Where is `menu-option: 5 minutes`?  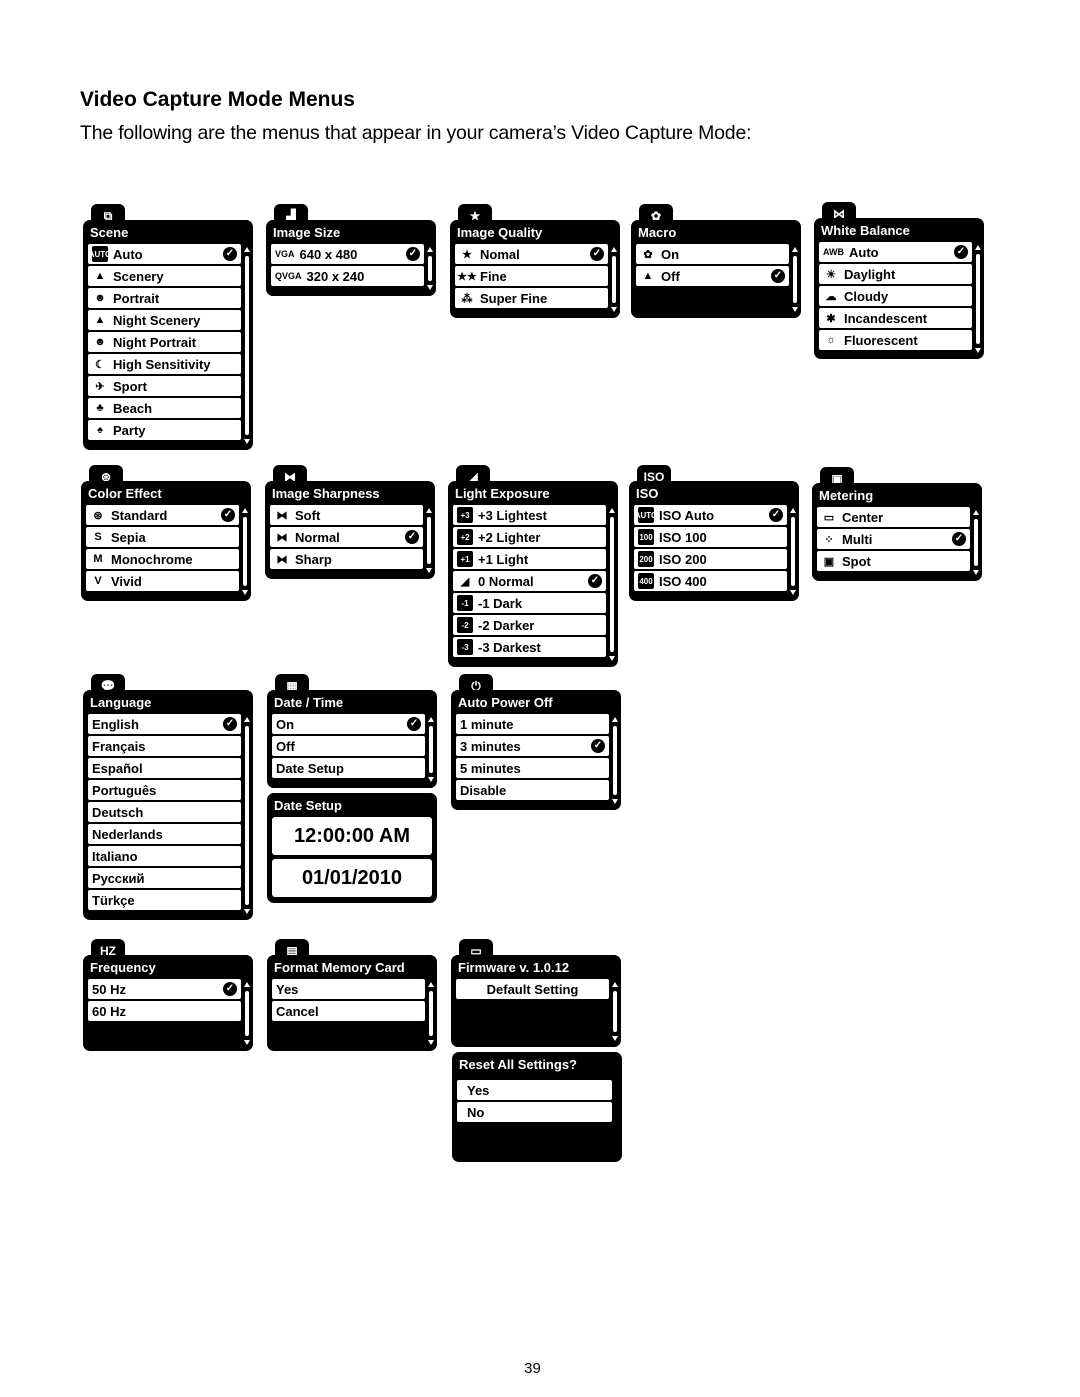
menu-option: 5 minutes is located at coordinates (532, 768).